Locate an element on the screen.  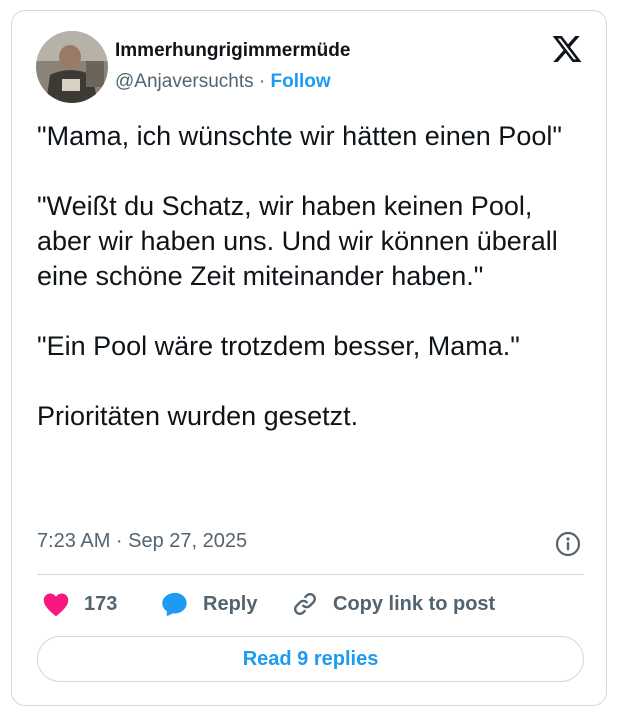
copy-link-button: Copy link to post is located at coordinates (393, 604).